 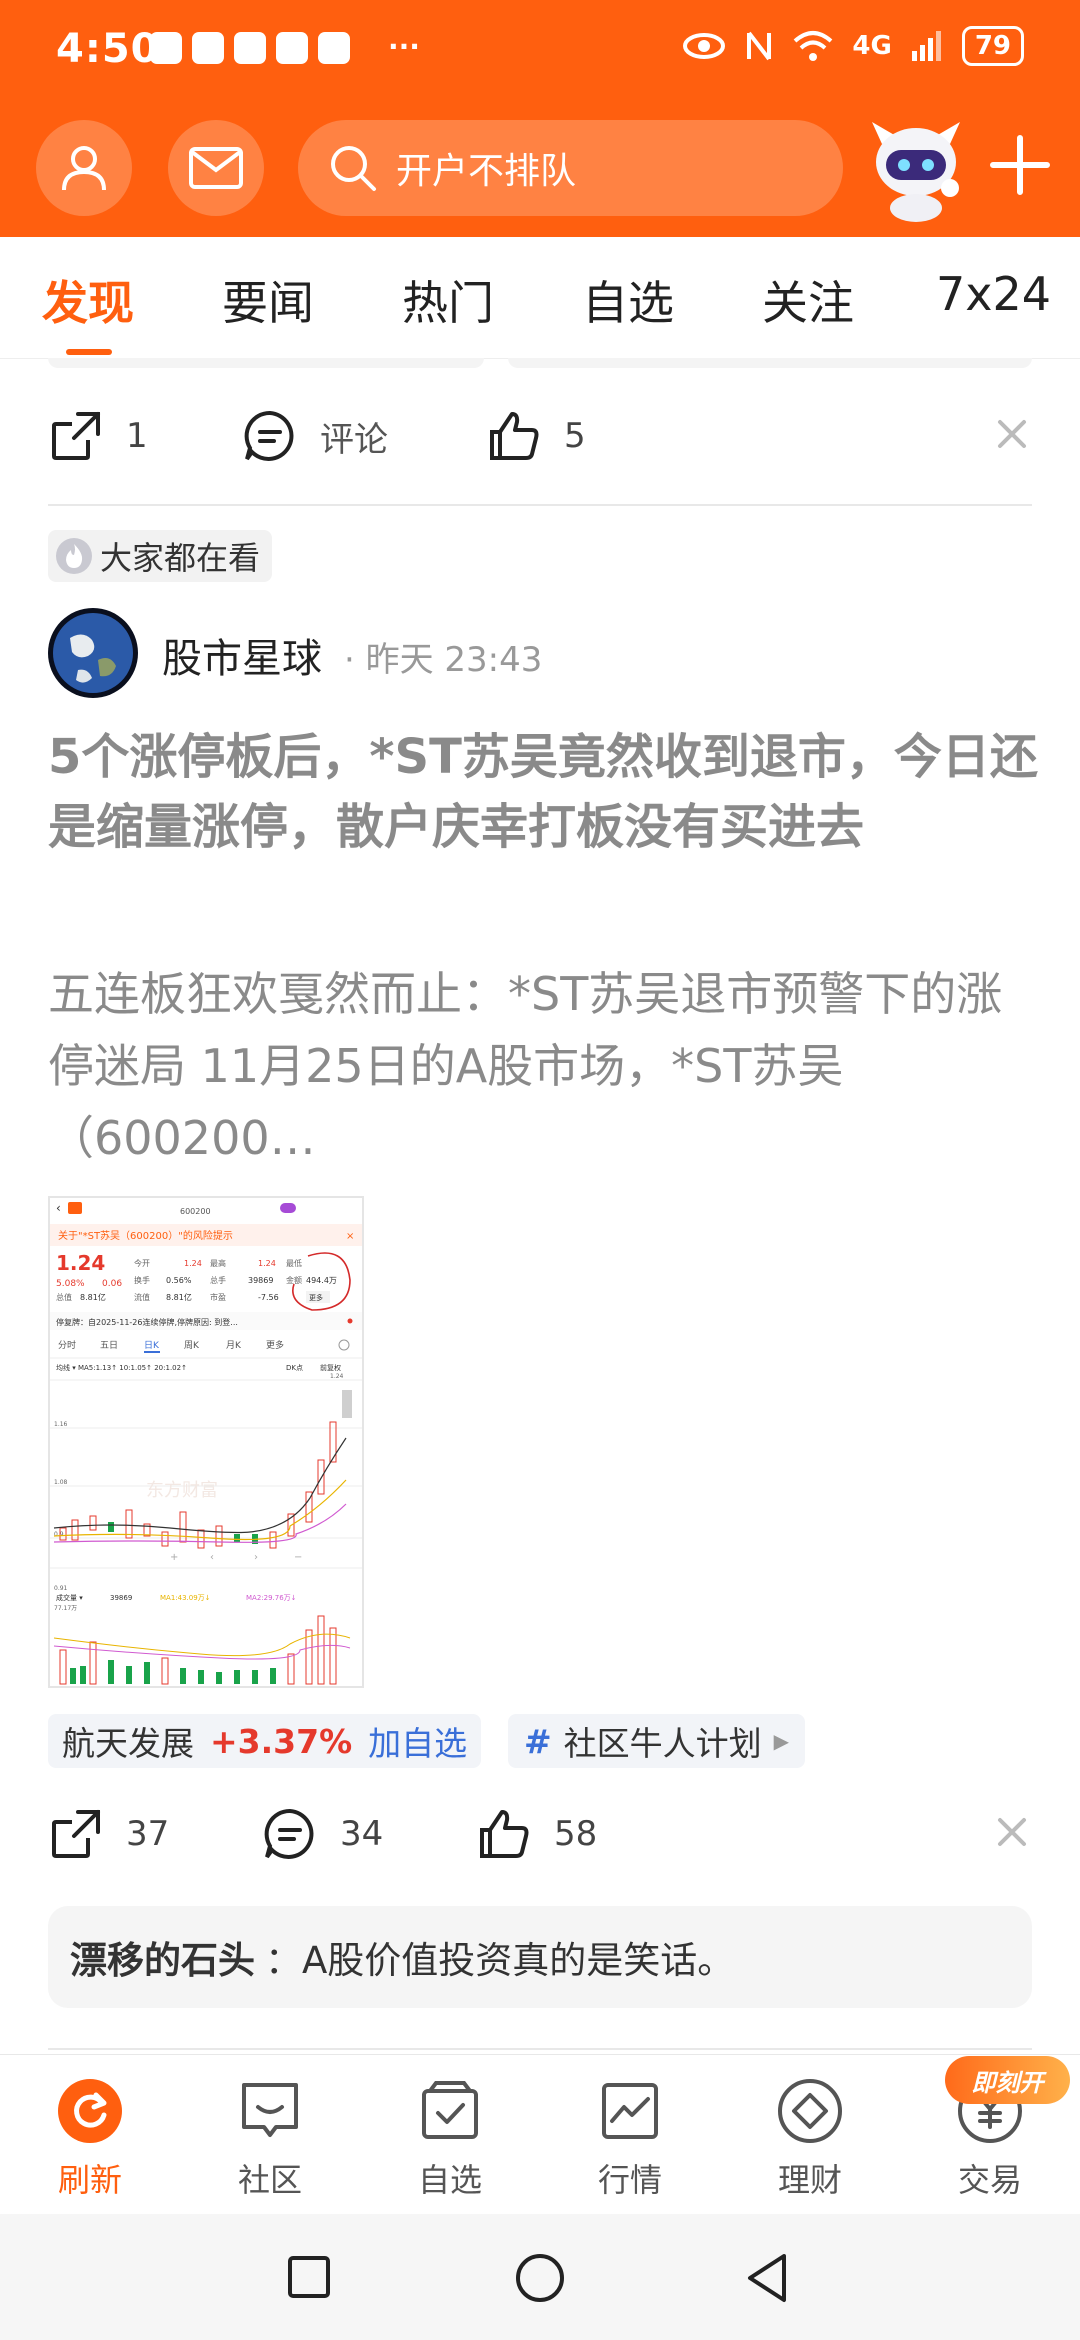 I want to click on messages-button, so click(x=216, y=168).